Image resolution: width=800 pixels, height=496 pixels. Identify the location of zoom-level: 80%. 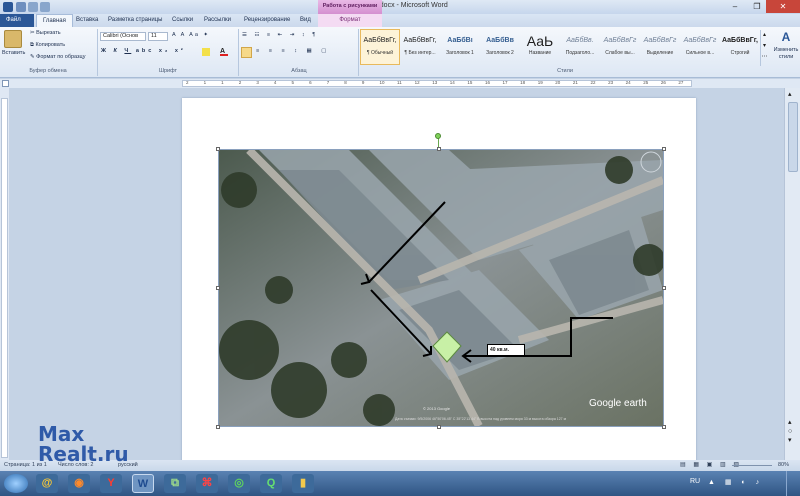
(783, 465).